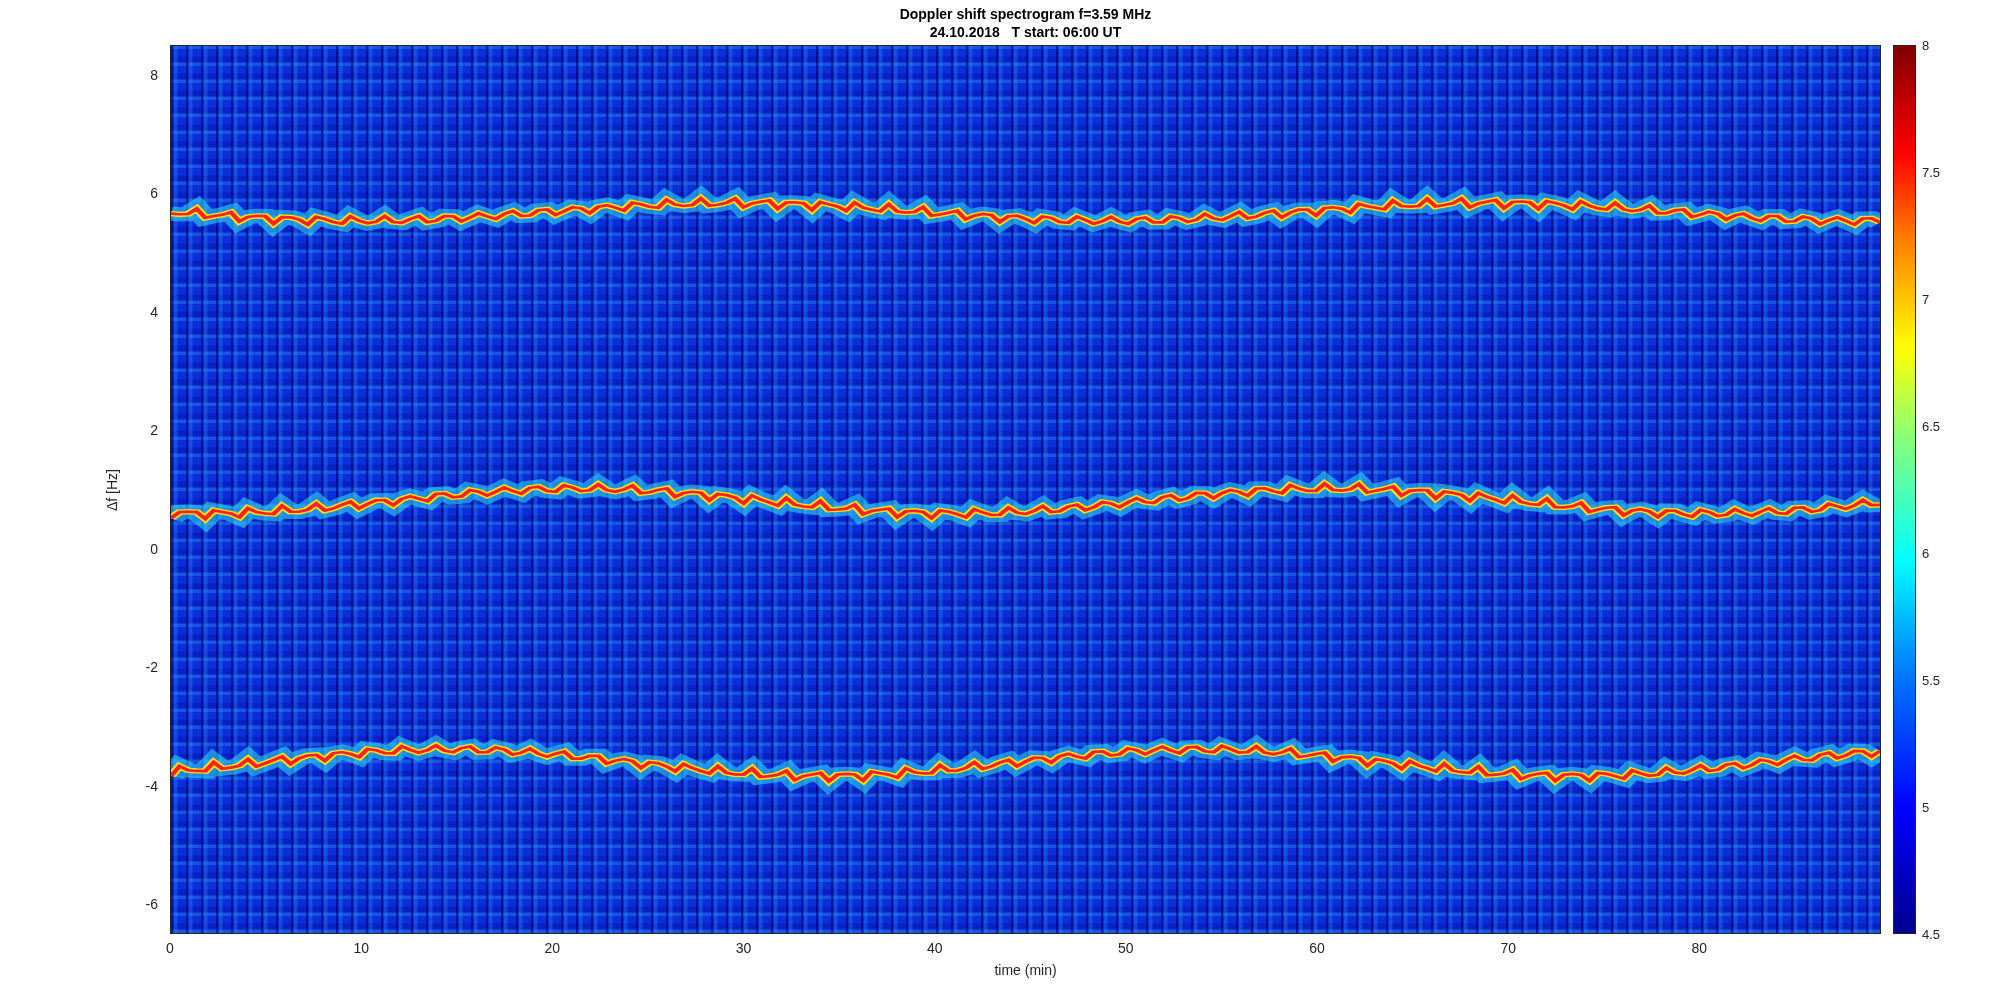  Describe the element at coordinates (112, 489) in the screenshot. I see `y-axis-label: Δf [Hz]` at that location.